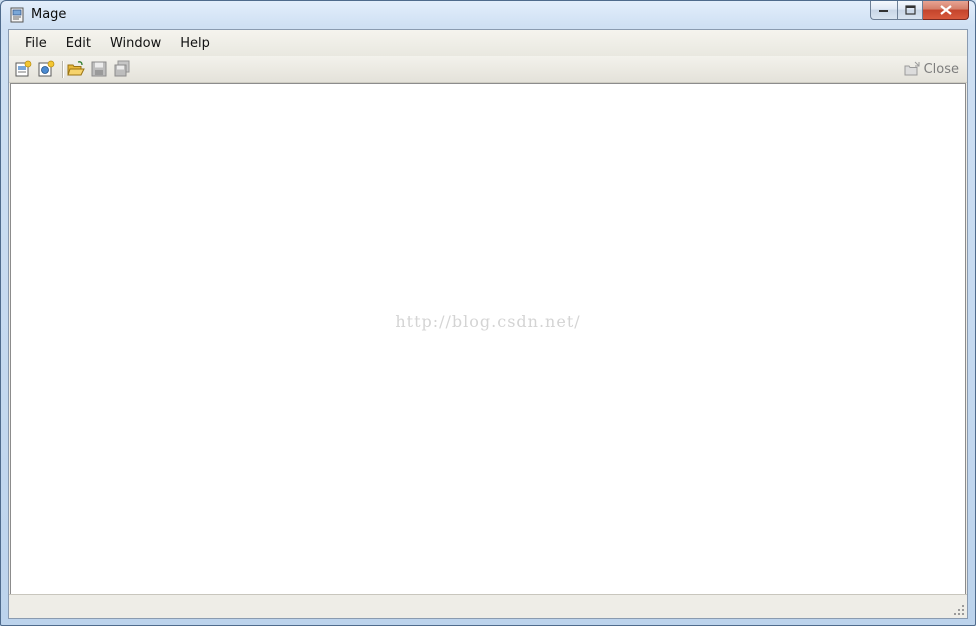 The image size is (976, 626). I want to click on window-title: Mage, so click(49, 14).